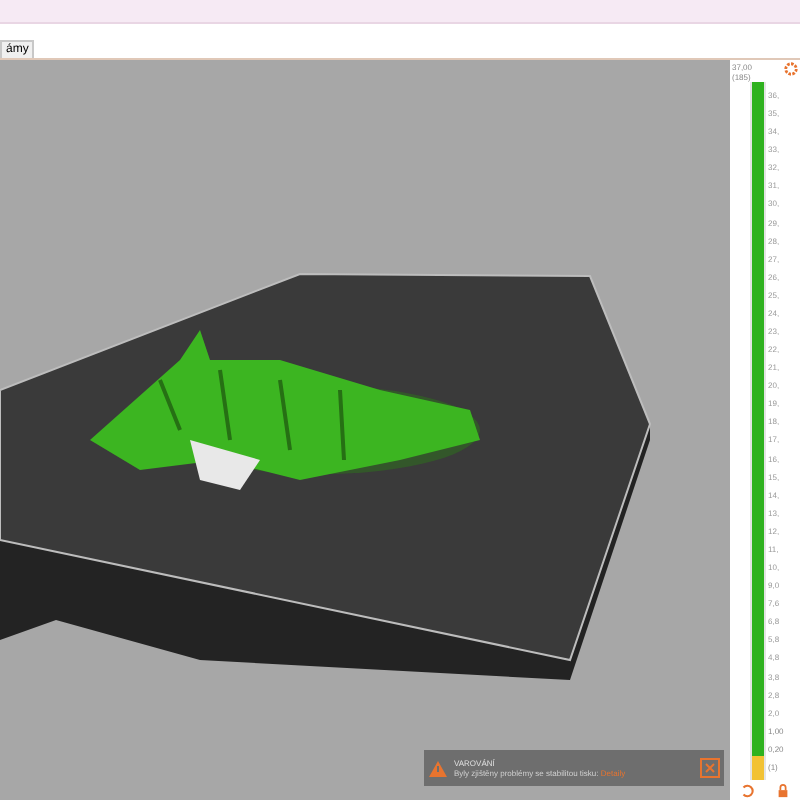 This screenshot has width=800, height=800. I want to click on bottom-thumb, so click(758, 768).